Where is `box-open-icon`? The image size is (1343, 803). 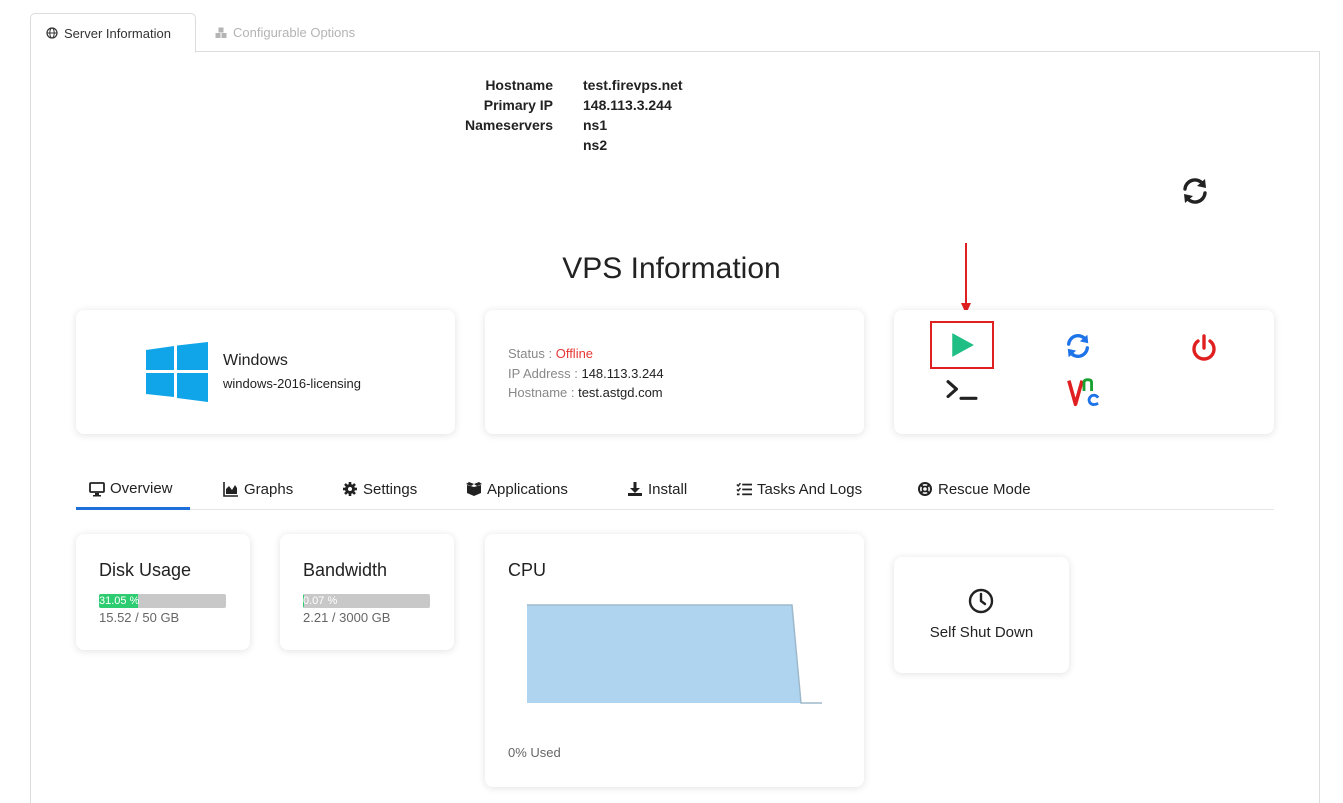 box-open-icon is located at coordinates (474, 489).